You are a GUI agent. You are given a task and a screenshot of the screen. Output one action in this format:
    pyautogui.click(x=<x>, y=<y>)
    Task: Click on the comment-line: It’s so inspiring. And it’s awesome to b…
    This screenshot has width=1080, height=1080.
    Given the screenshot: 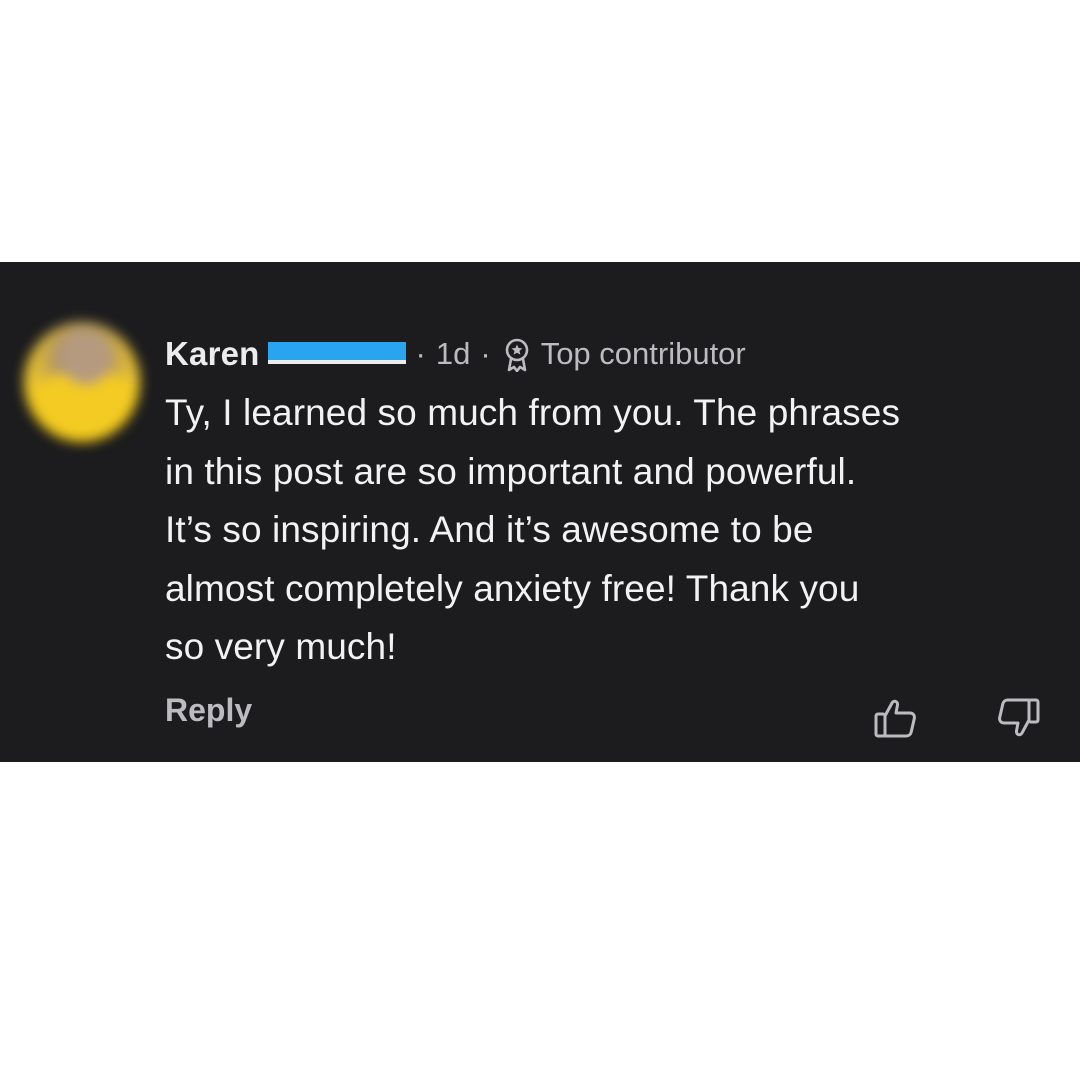 What is the action you would take?
    pyautogui.click(x=489, y=529)
    